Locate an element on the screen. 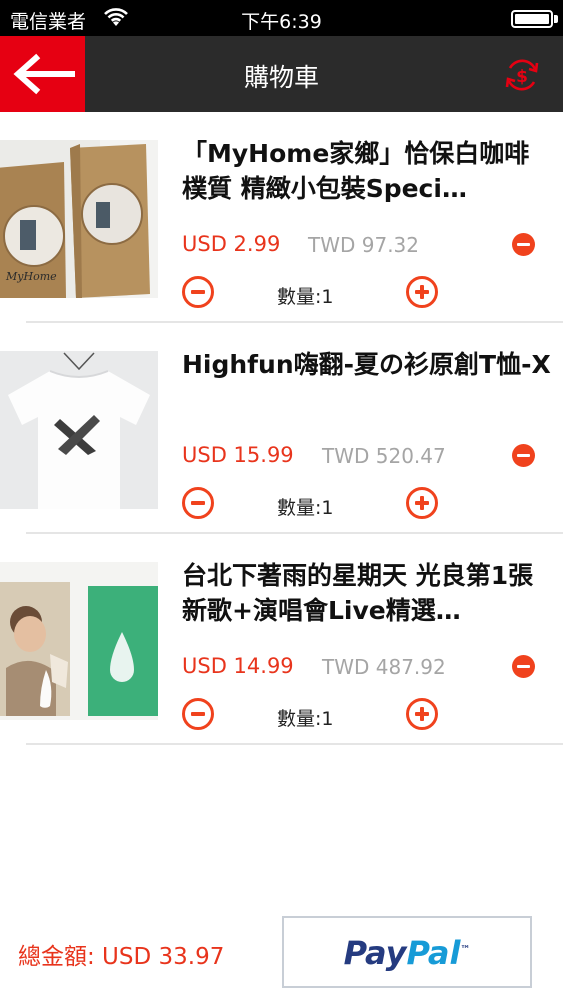  product-title: Highfun嗨翻-夏の衫原創T恤-X is located at coordinates (367, 382).